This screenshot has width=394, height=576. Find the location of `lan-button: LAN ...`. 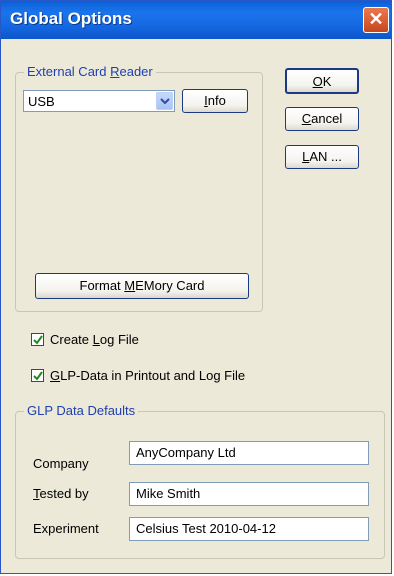

lan-button: LAN ... is located at coordinates (322, 157).